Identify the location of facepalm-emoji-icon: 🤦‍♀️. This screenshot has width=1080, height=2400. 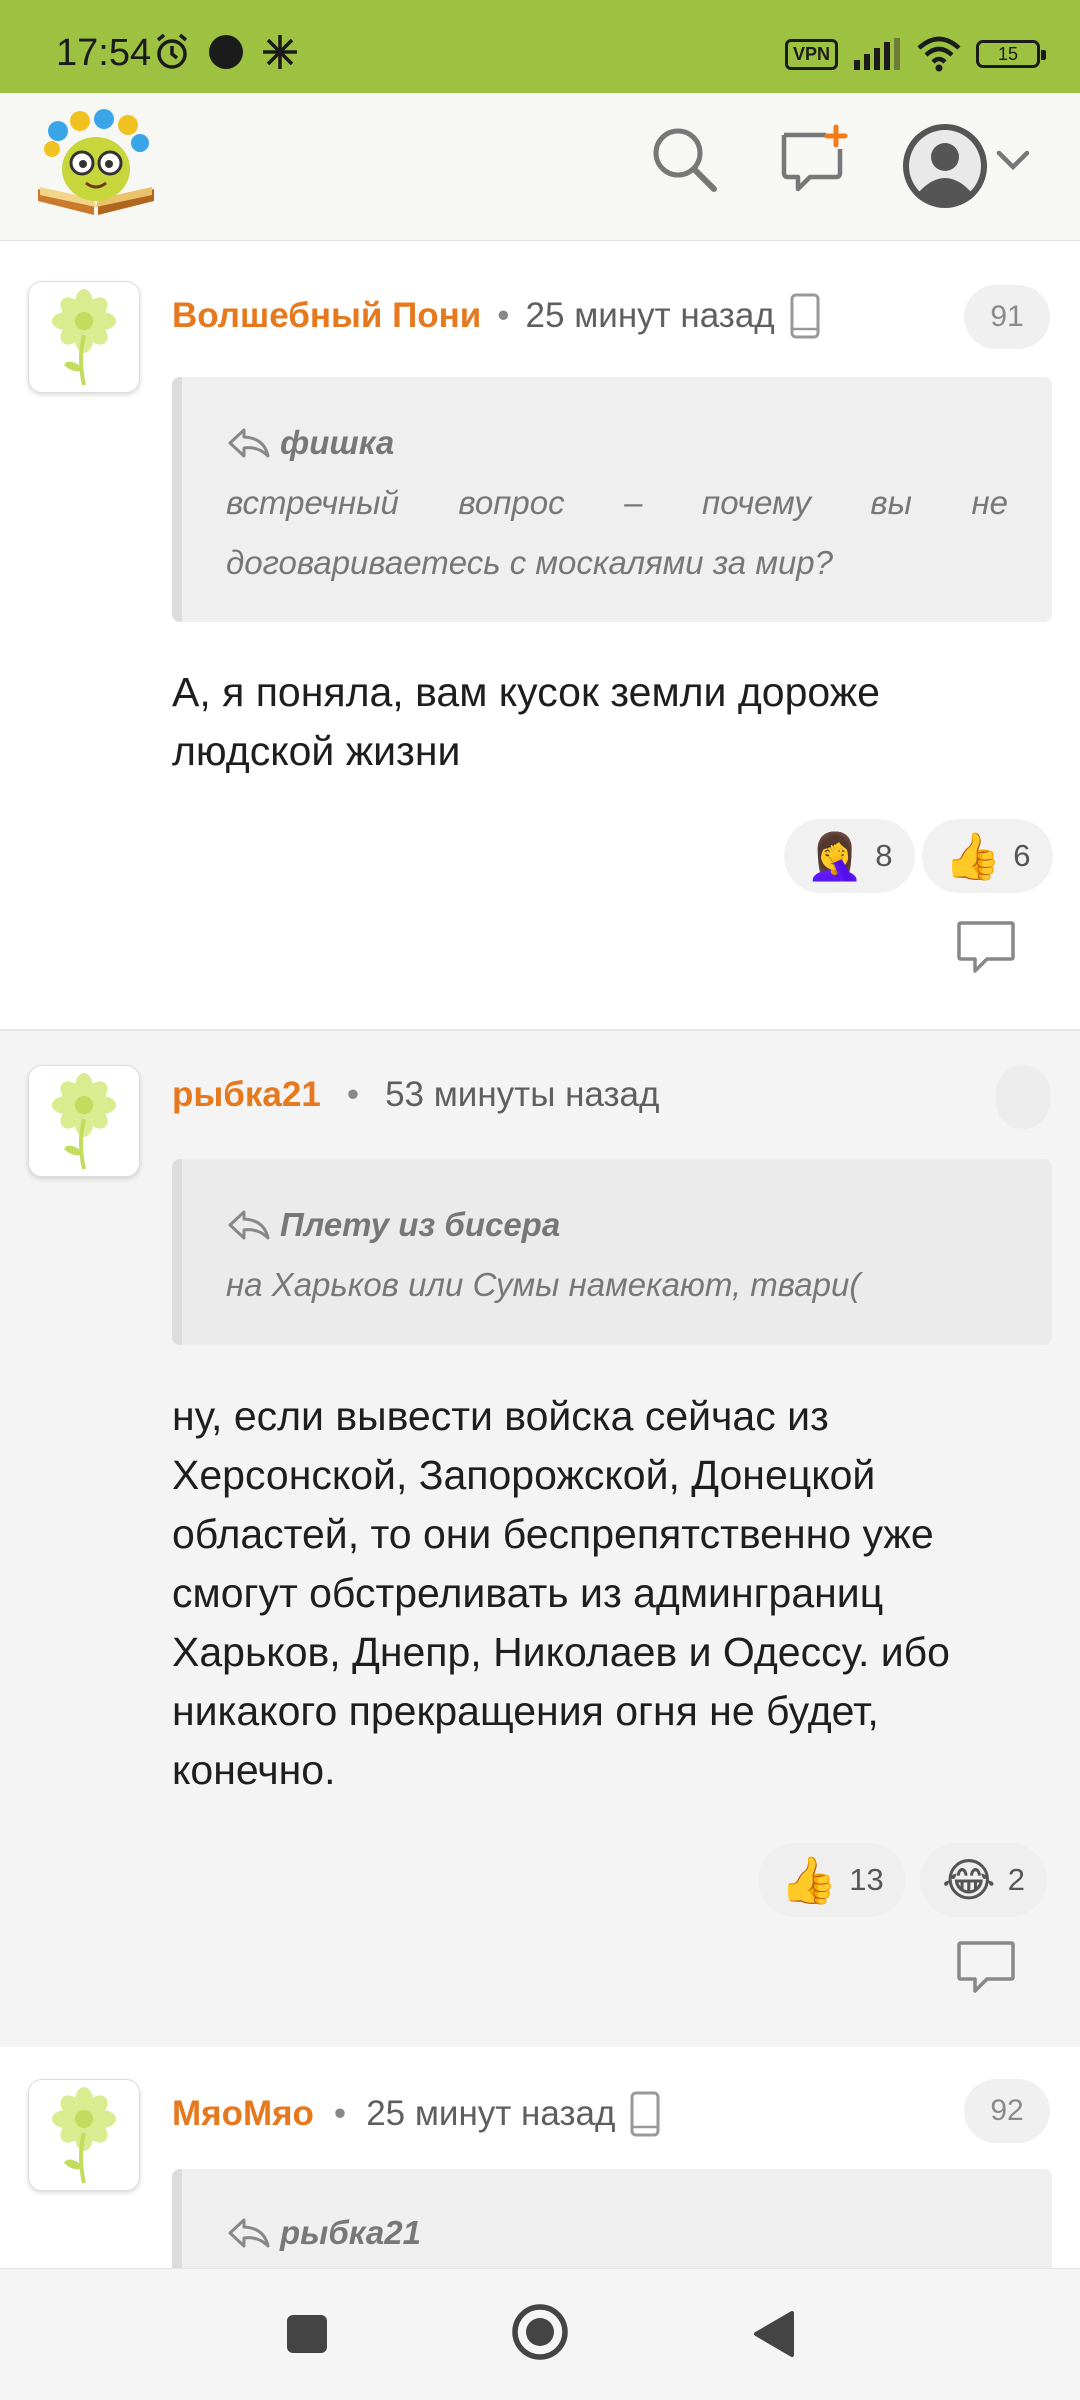
(835, 856).